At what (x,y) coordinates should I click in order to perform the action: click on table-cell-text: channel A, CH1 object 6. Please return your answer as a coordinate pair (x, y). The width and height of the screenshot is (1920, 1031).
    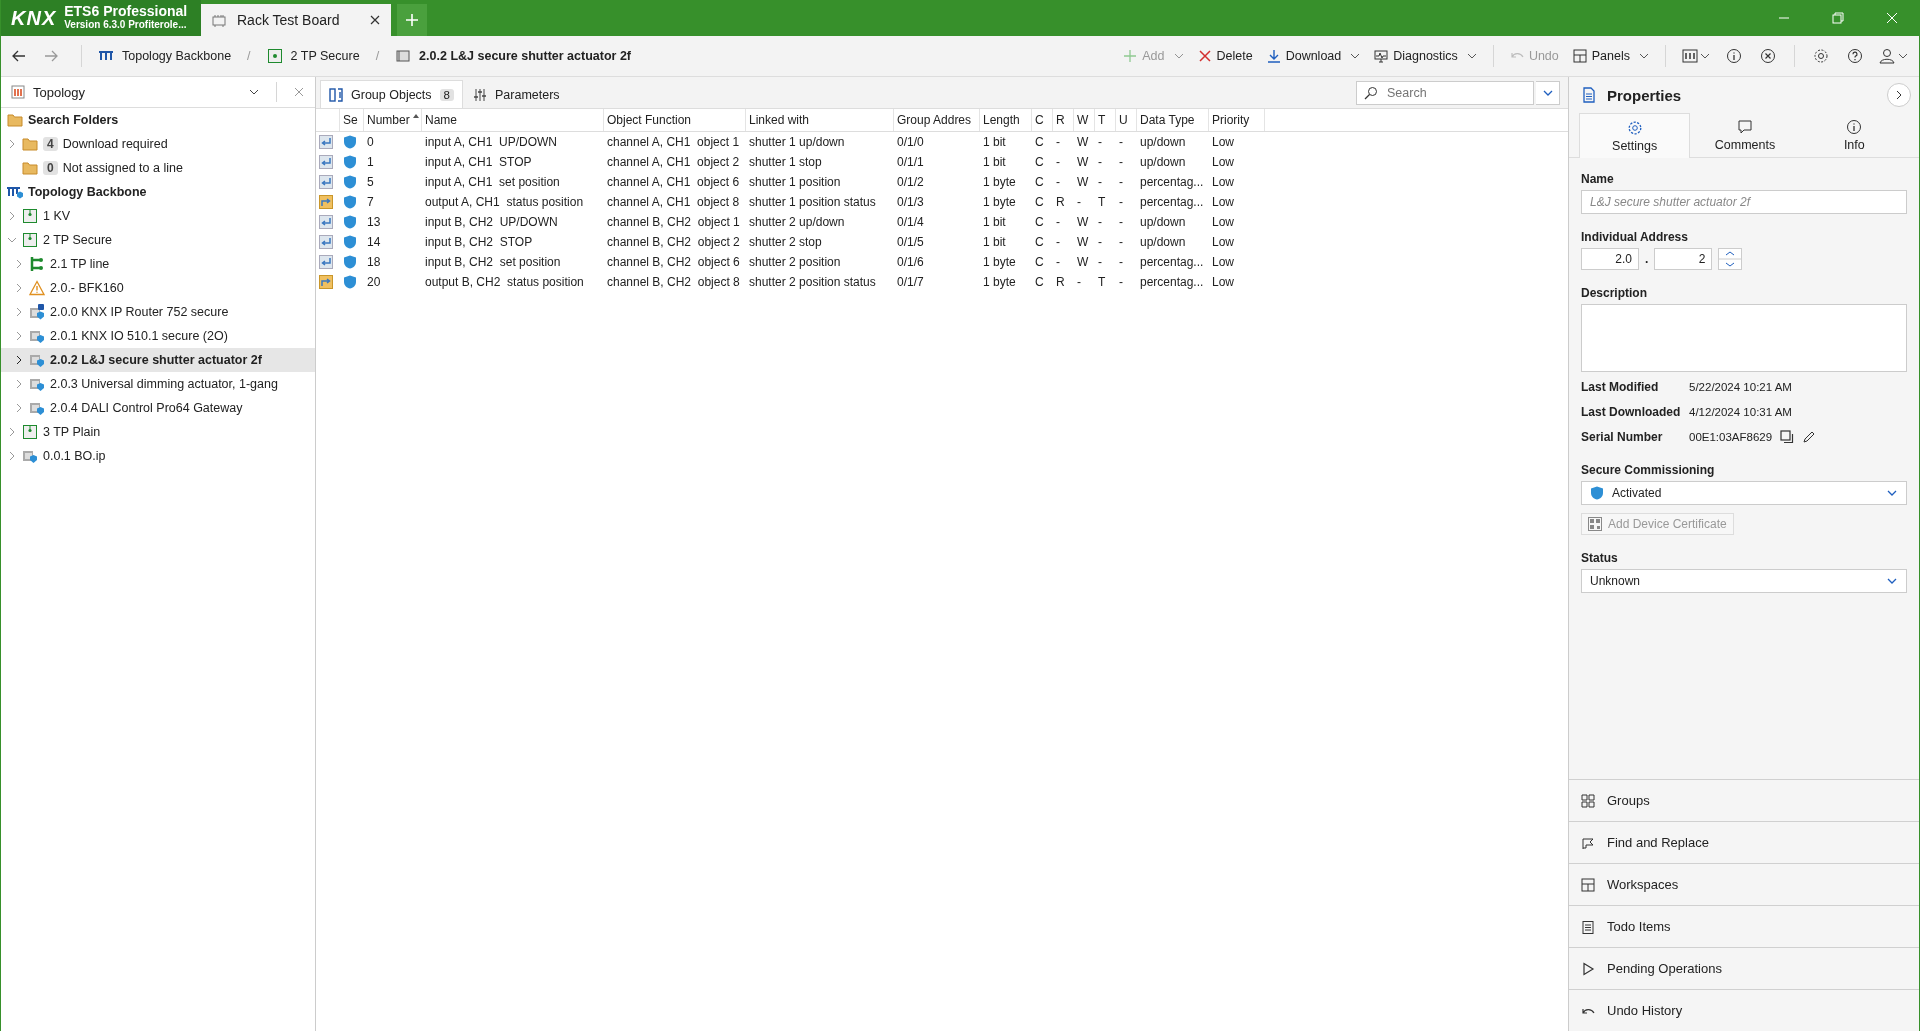
    Looking at the image, I should click on (673, 182).